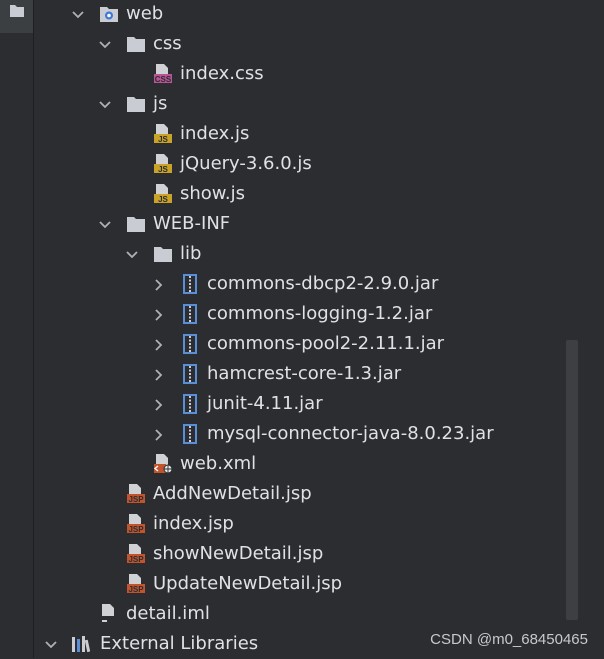  I want to click on tree-node-lib: lib, so click(306, 254).